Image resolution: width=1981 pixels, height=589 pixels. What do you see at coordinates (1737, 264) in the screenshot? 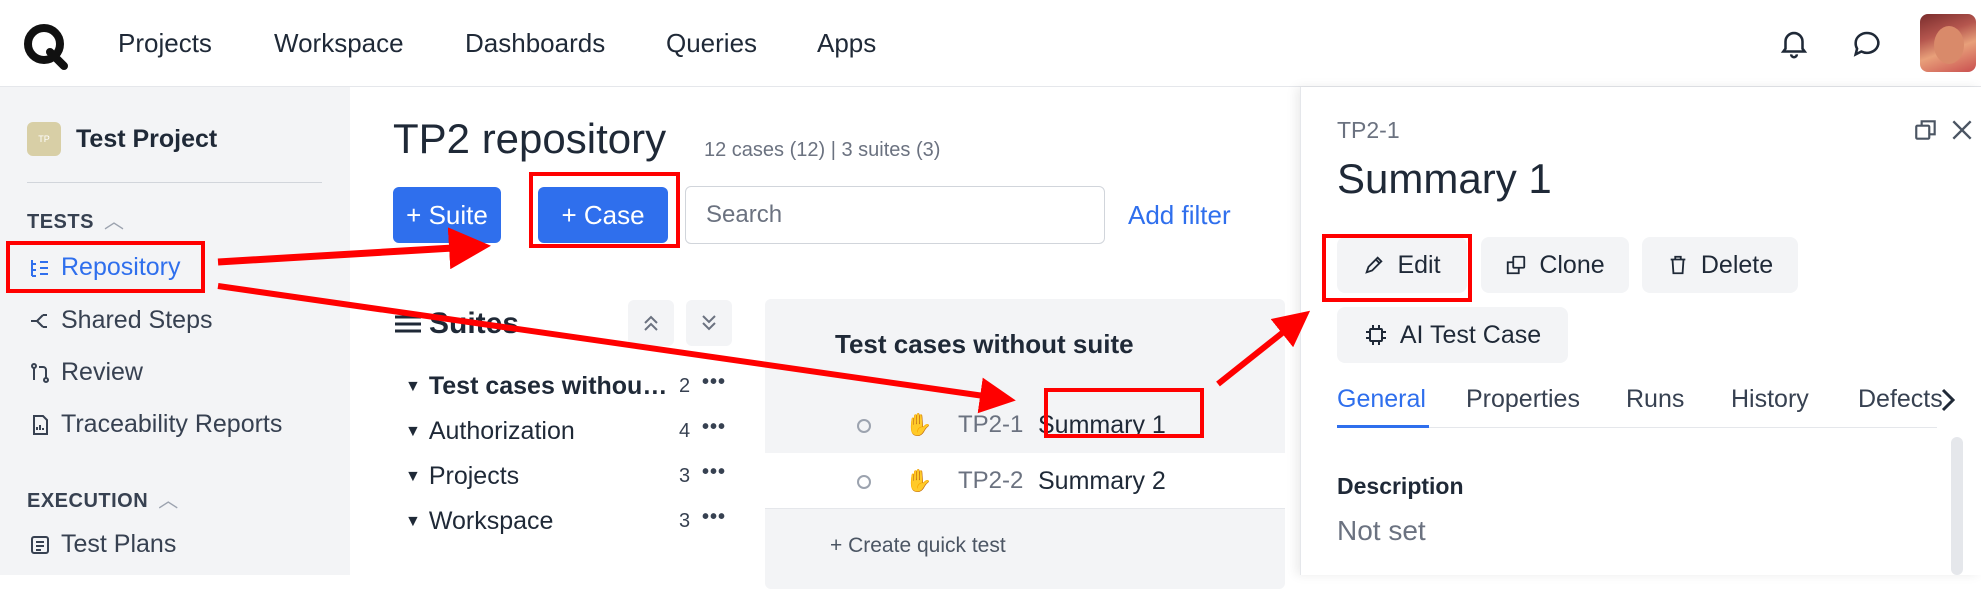
I see `delete-label: Delete` at bounding box center [1737, 264].